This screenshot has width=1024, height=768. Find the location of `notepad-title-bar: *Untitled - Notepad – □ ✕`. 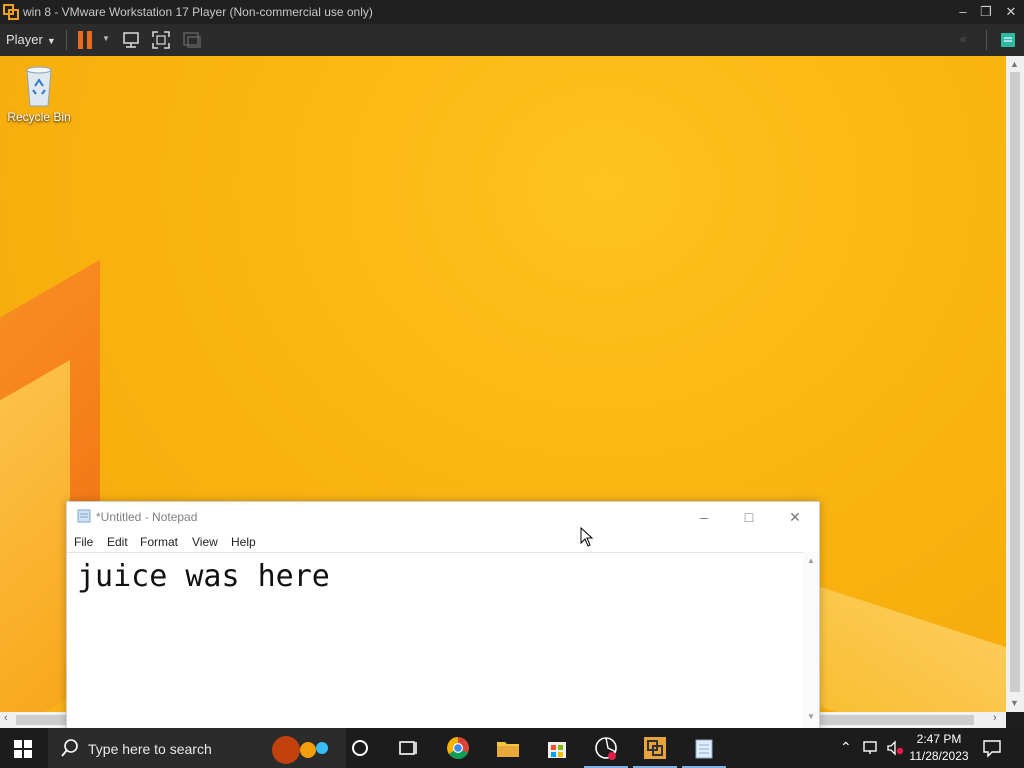

notepad-title-bar: *Untitled - Notepad – □ ✕ is located at coordinates (443, 516).